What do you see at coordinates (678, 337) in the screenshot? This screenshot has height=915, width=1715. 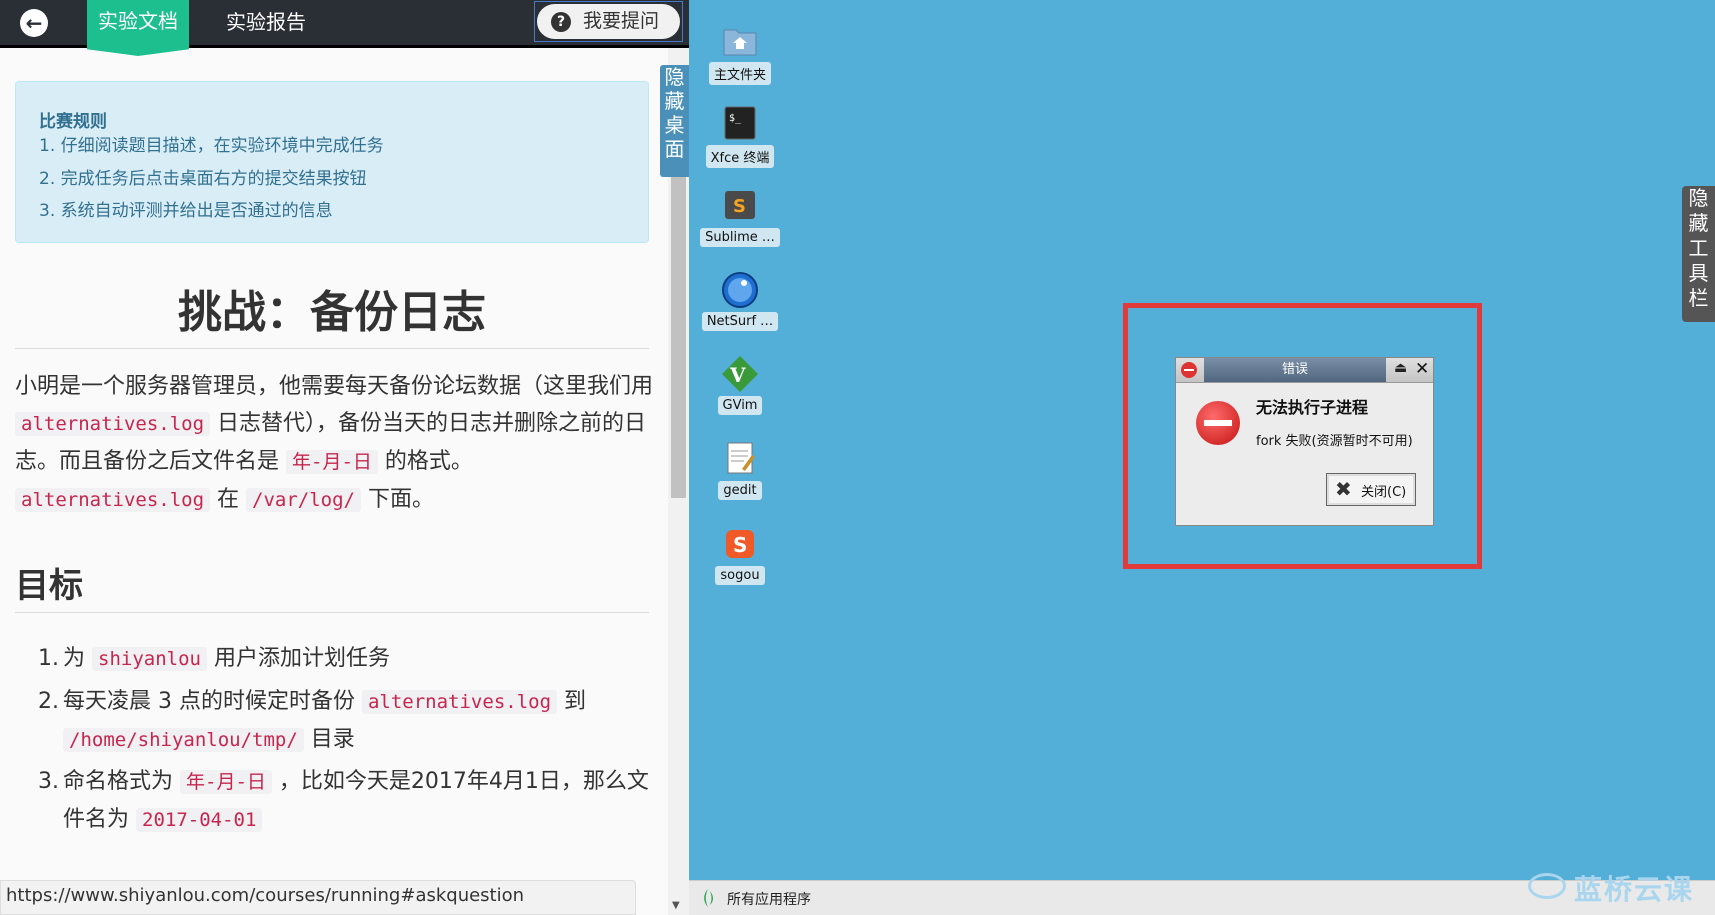 I see `scroll-thumb` at bounding box center [678, 337].